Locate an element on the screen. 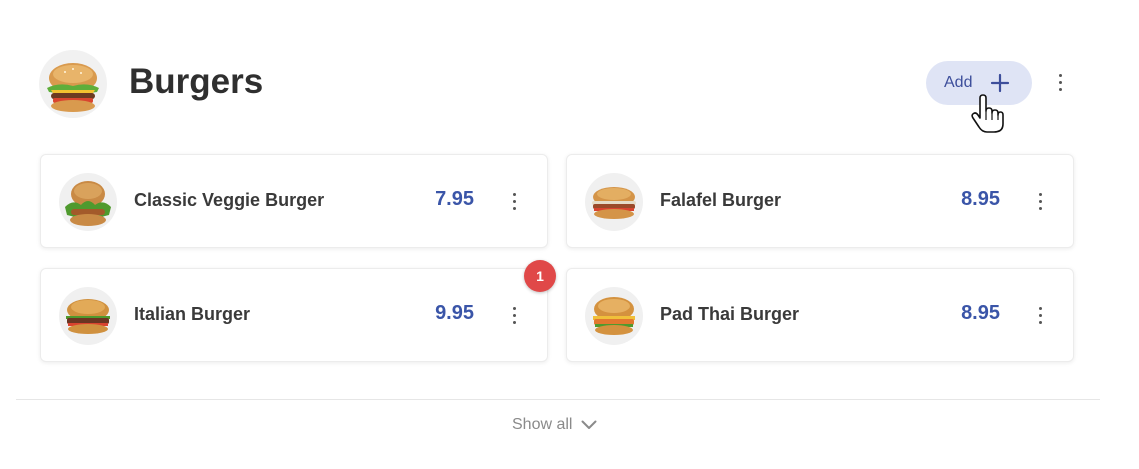 The height and width of the screenshot is (469, 1139). category-menu-icon is located at coordinates (1061, 83).